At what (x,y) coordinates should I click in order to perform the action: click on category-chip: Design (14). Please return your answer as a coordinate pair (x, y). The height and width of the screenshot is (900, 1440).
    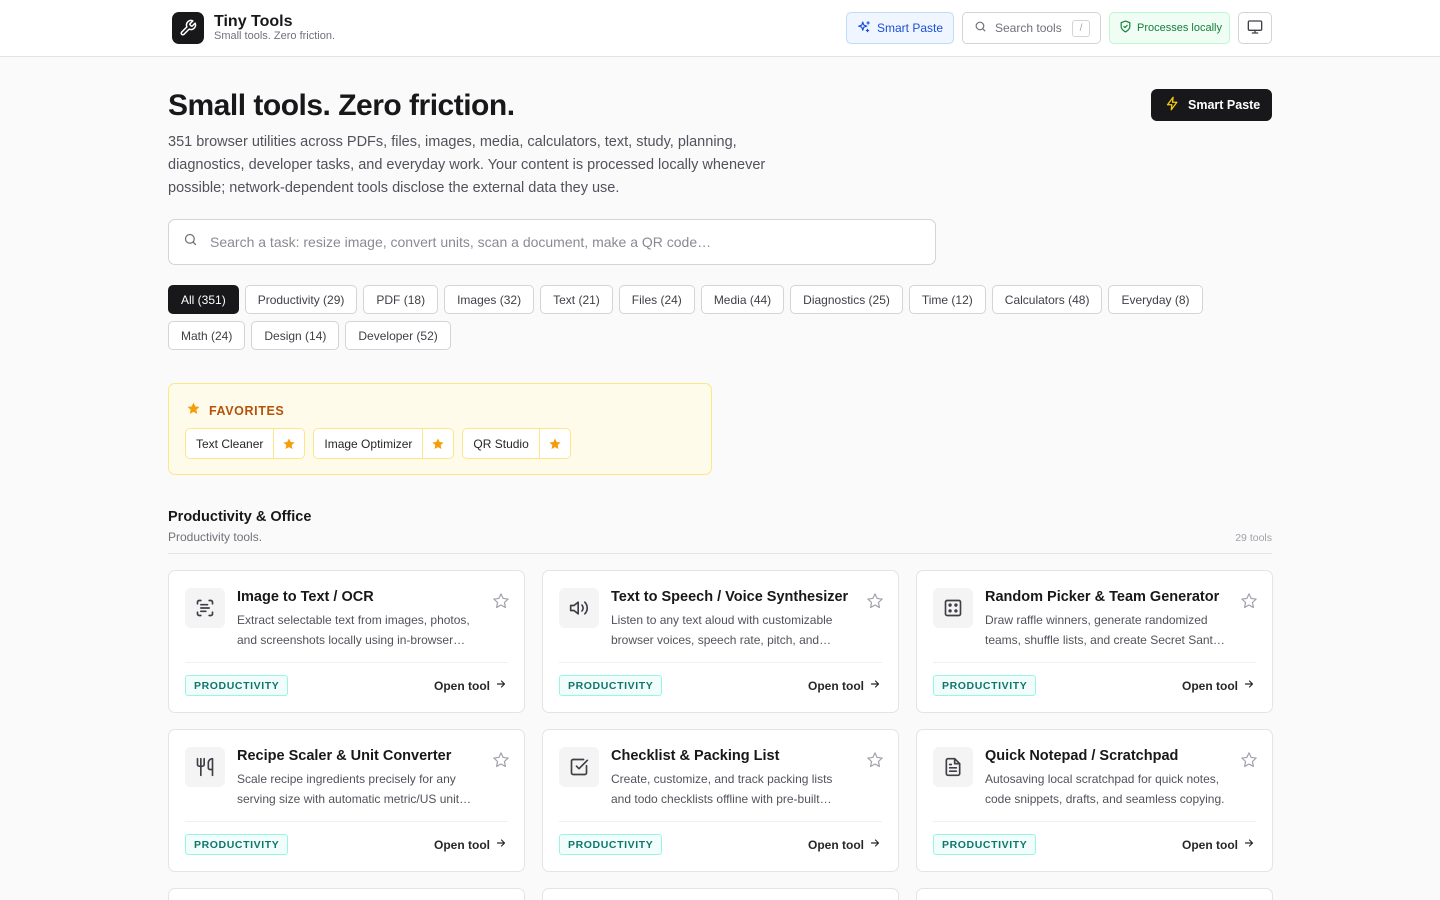
    Looking at the image, I should click on (295, 335).